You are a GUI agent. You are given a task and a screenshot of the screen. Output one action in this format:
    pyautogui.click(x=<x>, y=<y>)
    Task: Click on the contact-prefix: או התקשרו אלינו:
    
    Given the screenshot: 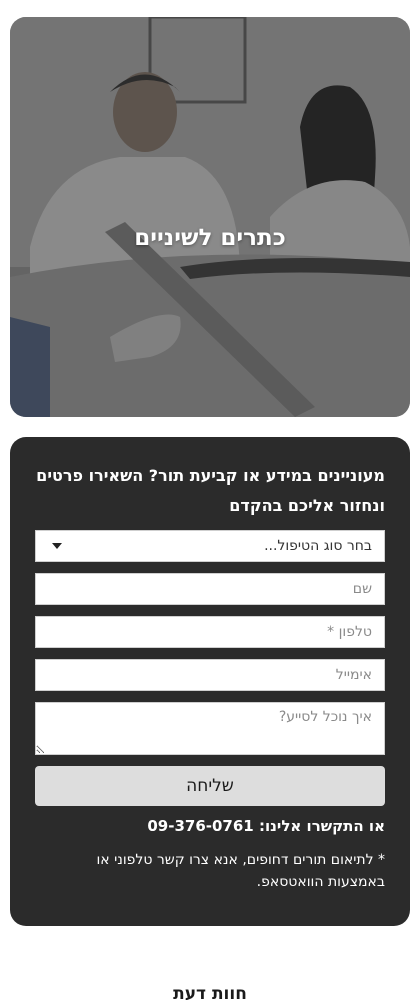 What is the action you would take?
    pyautogui.click(x=321, y=826)
    